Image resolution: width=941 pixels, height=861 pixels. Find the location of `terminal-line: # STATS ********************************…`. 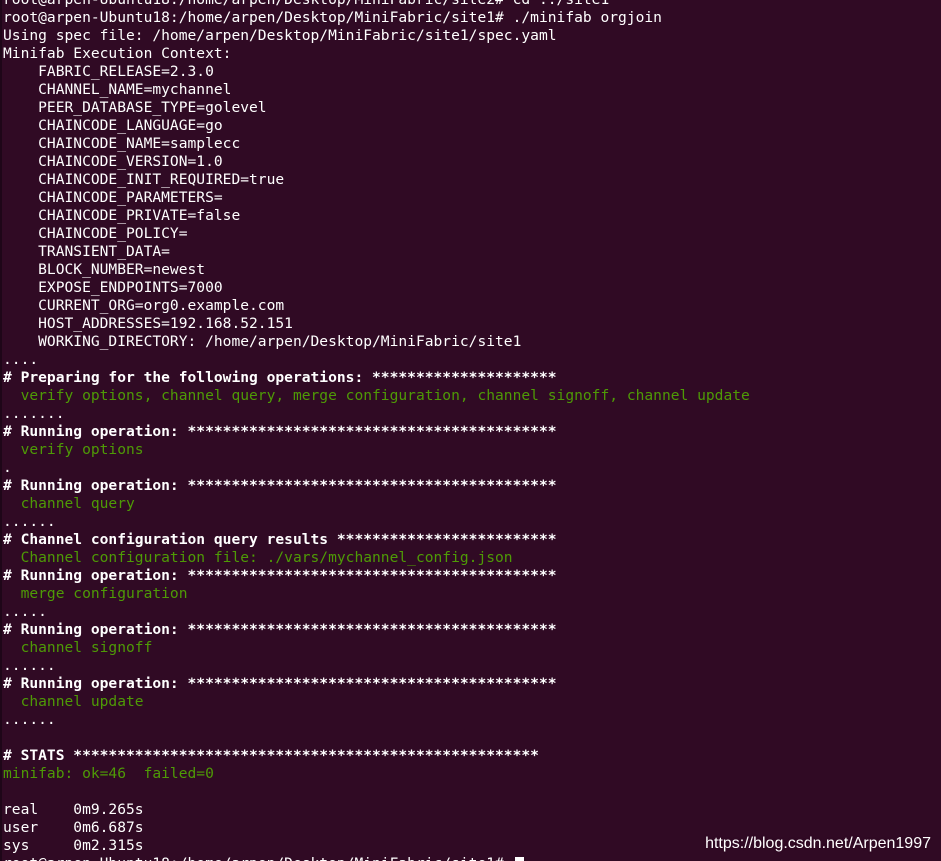

terminal-line: # STATS ********************************… is located at coordinates (471, 756).